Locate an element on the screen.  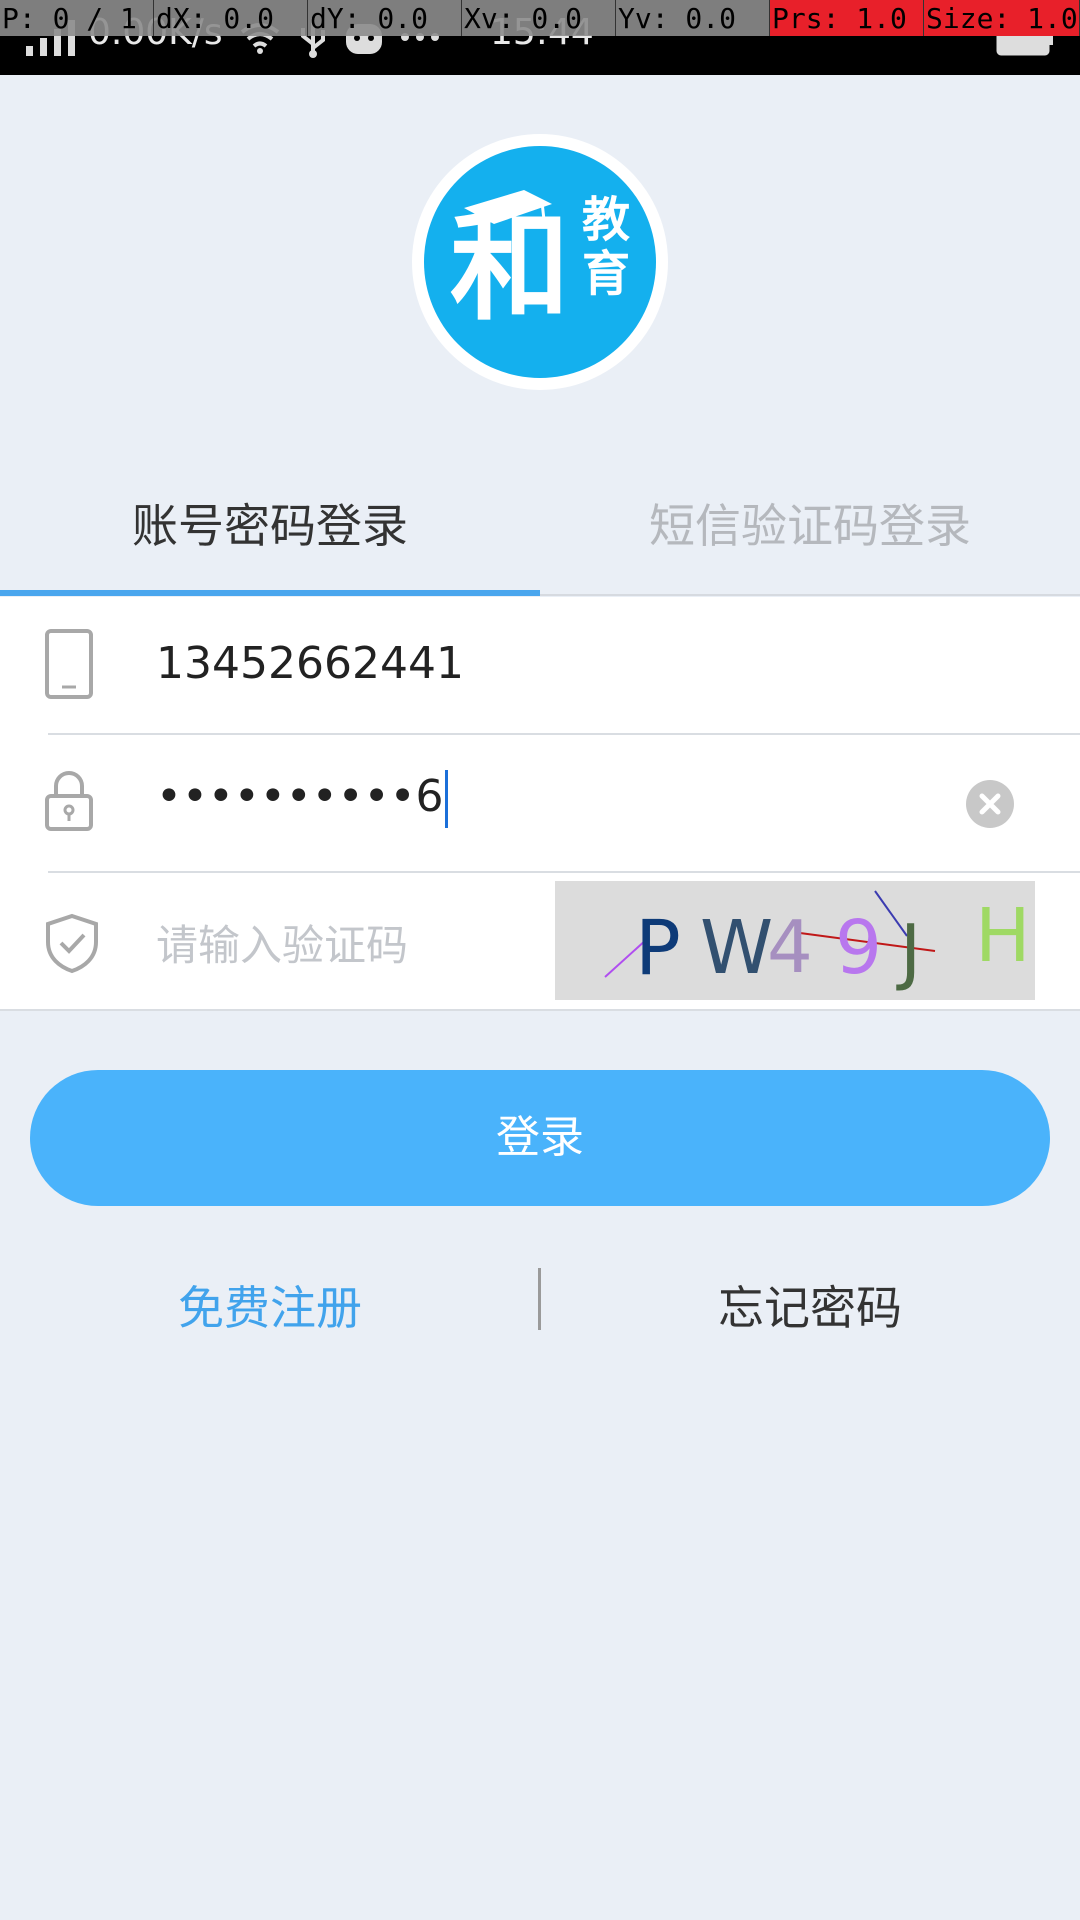
captcha-image: P W 4 9 J H is located at coordinates (795, 940).